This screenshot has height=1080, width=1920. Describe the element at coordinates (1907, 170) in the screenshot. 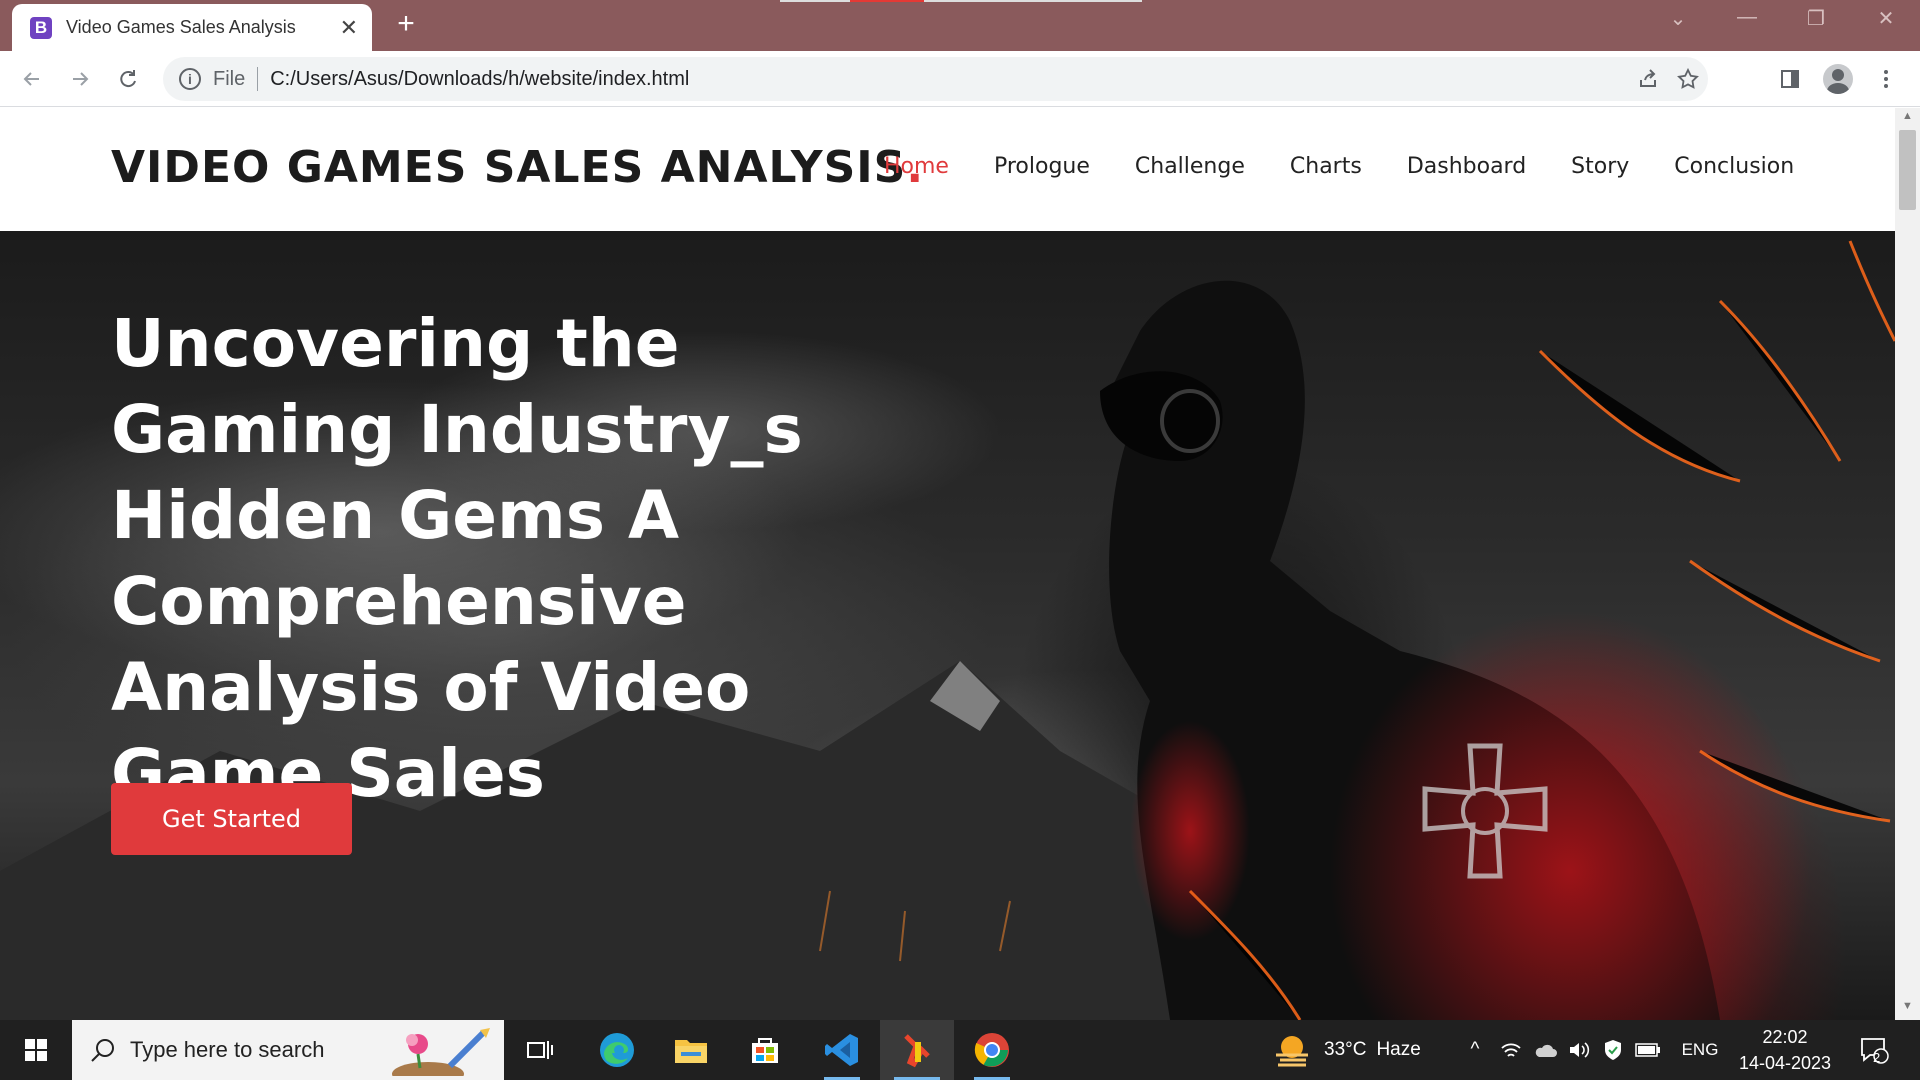

I see `scrollbar-thumb` at that location.